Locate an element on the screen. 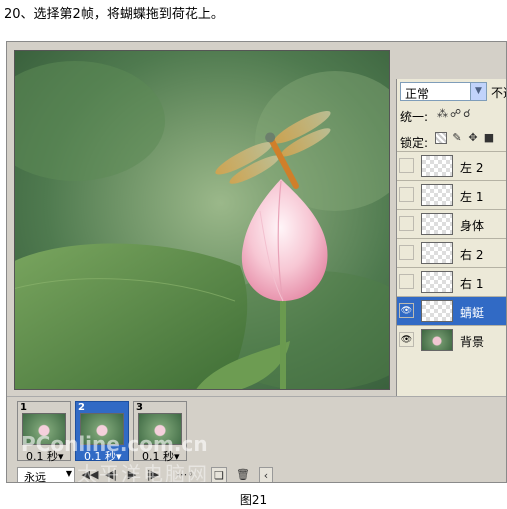  layer-row-selected: 👁 蜻蜓 is located at coordinates (451, 310).